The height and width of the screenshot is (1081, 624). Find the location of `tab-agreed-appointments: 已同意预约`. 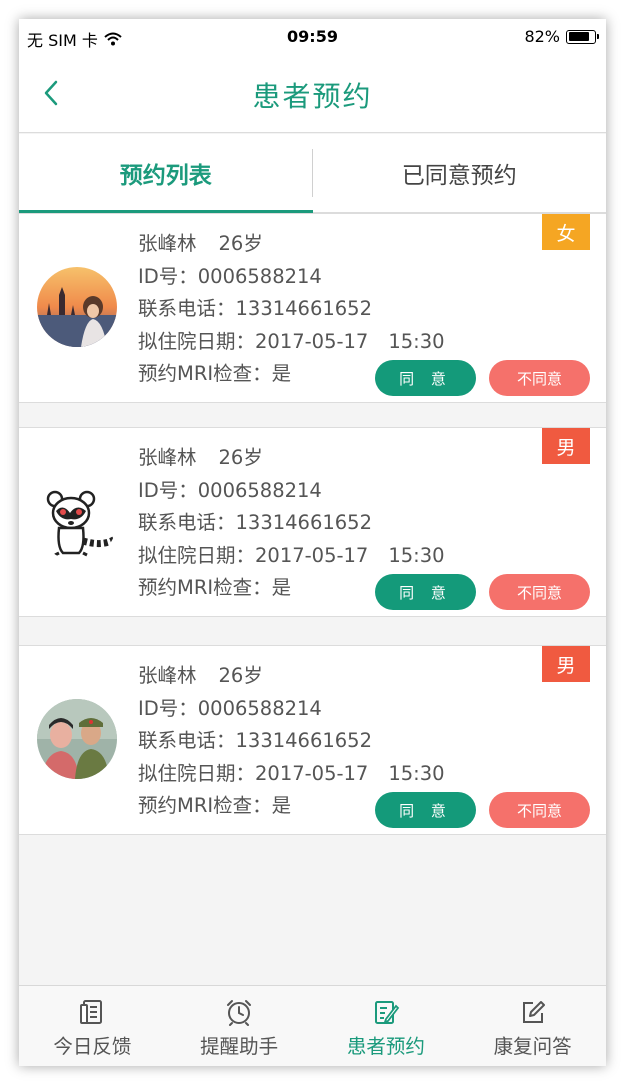

tab-agreed-appointments: 已同意预约 is located at coordinates (460, 173).